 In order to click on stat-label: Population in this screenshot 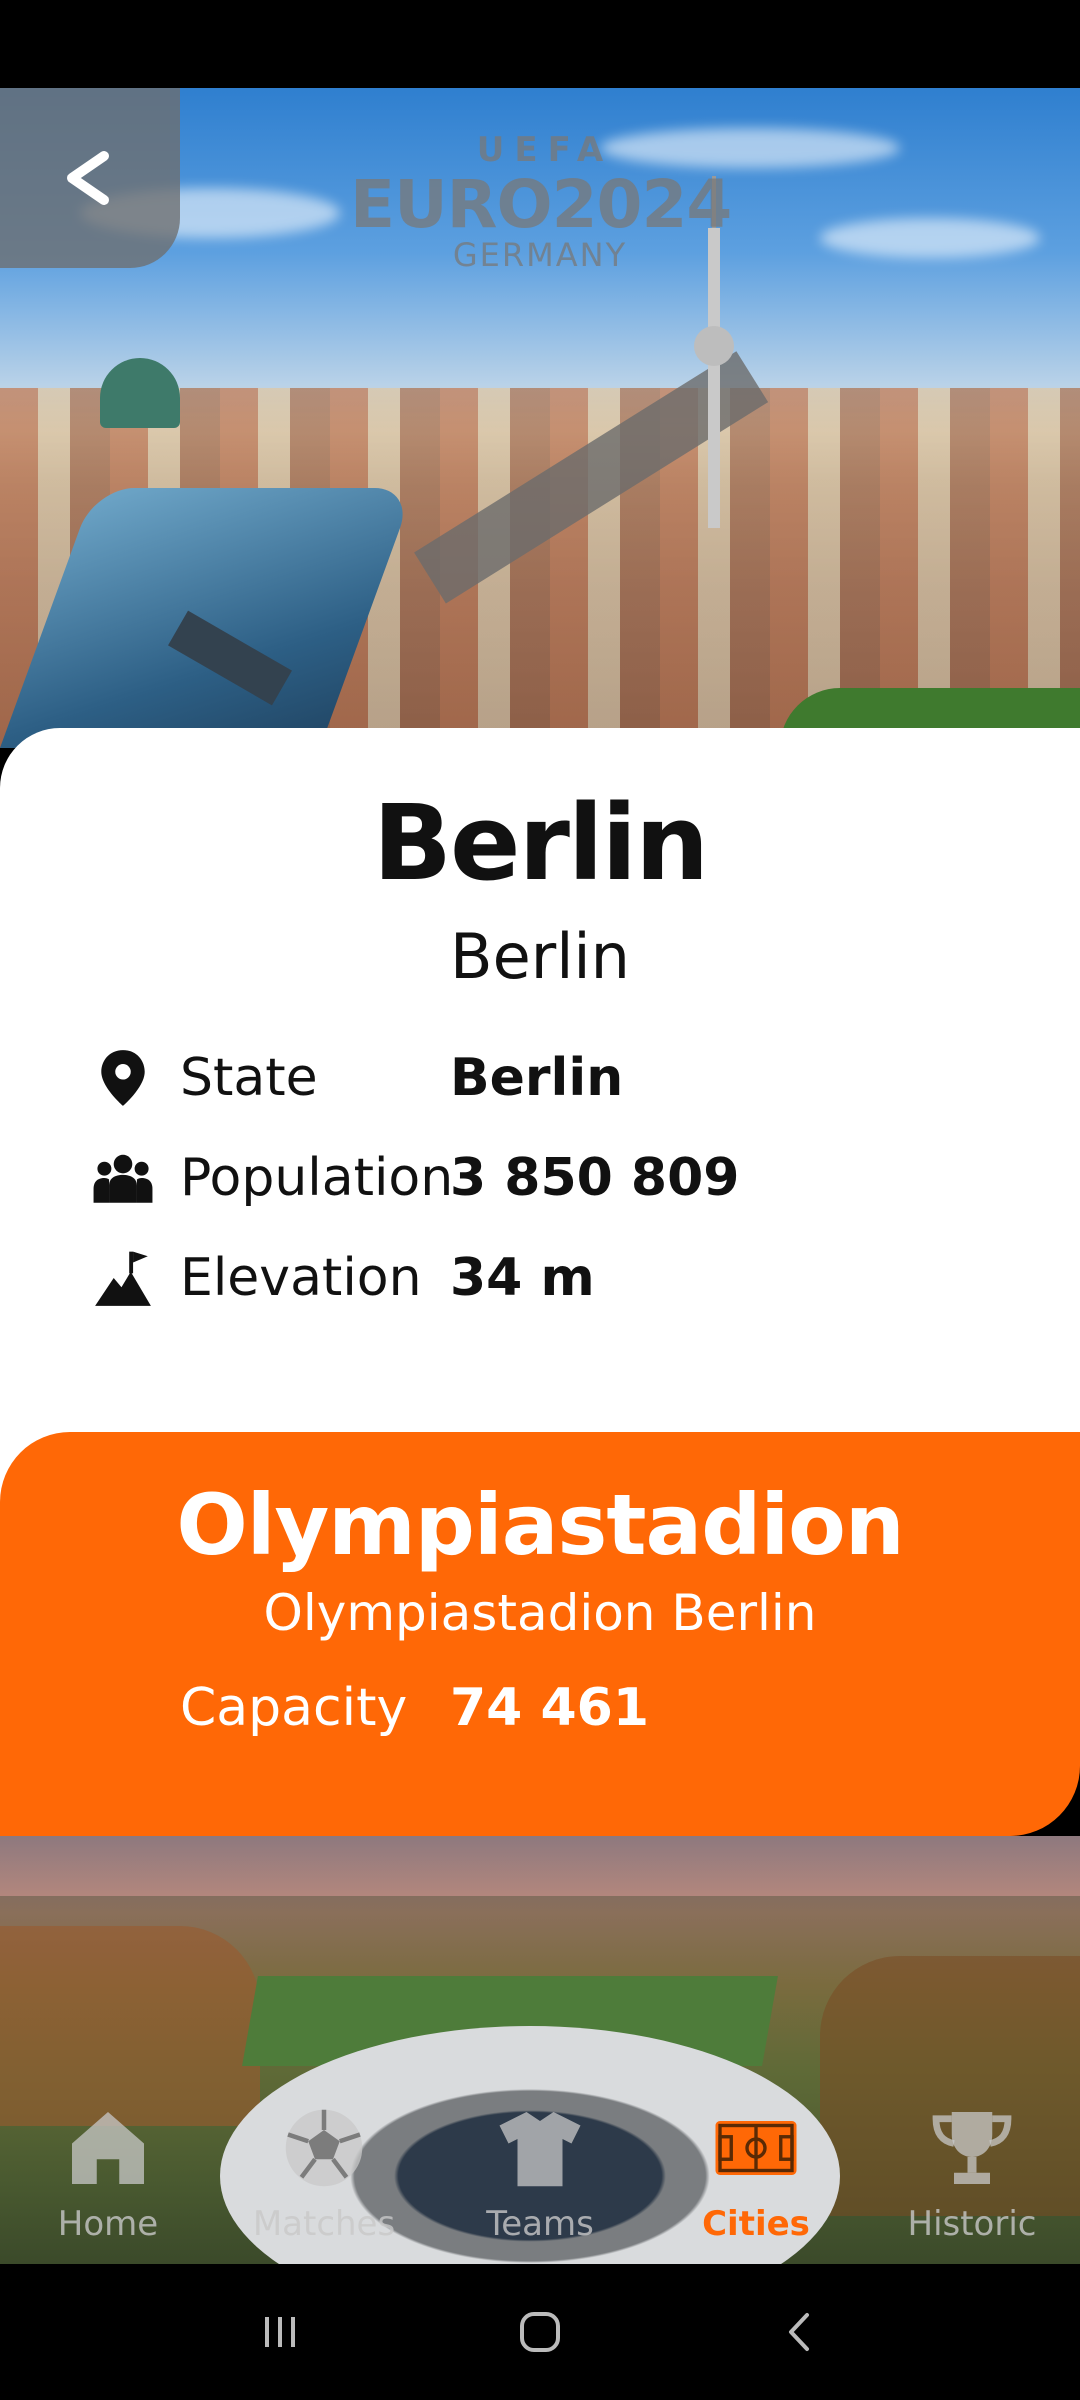, I will do `click(317, 1178)`.